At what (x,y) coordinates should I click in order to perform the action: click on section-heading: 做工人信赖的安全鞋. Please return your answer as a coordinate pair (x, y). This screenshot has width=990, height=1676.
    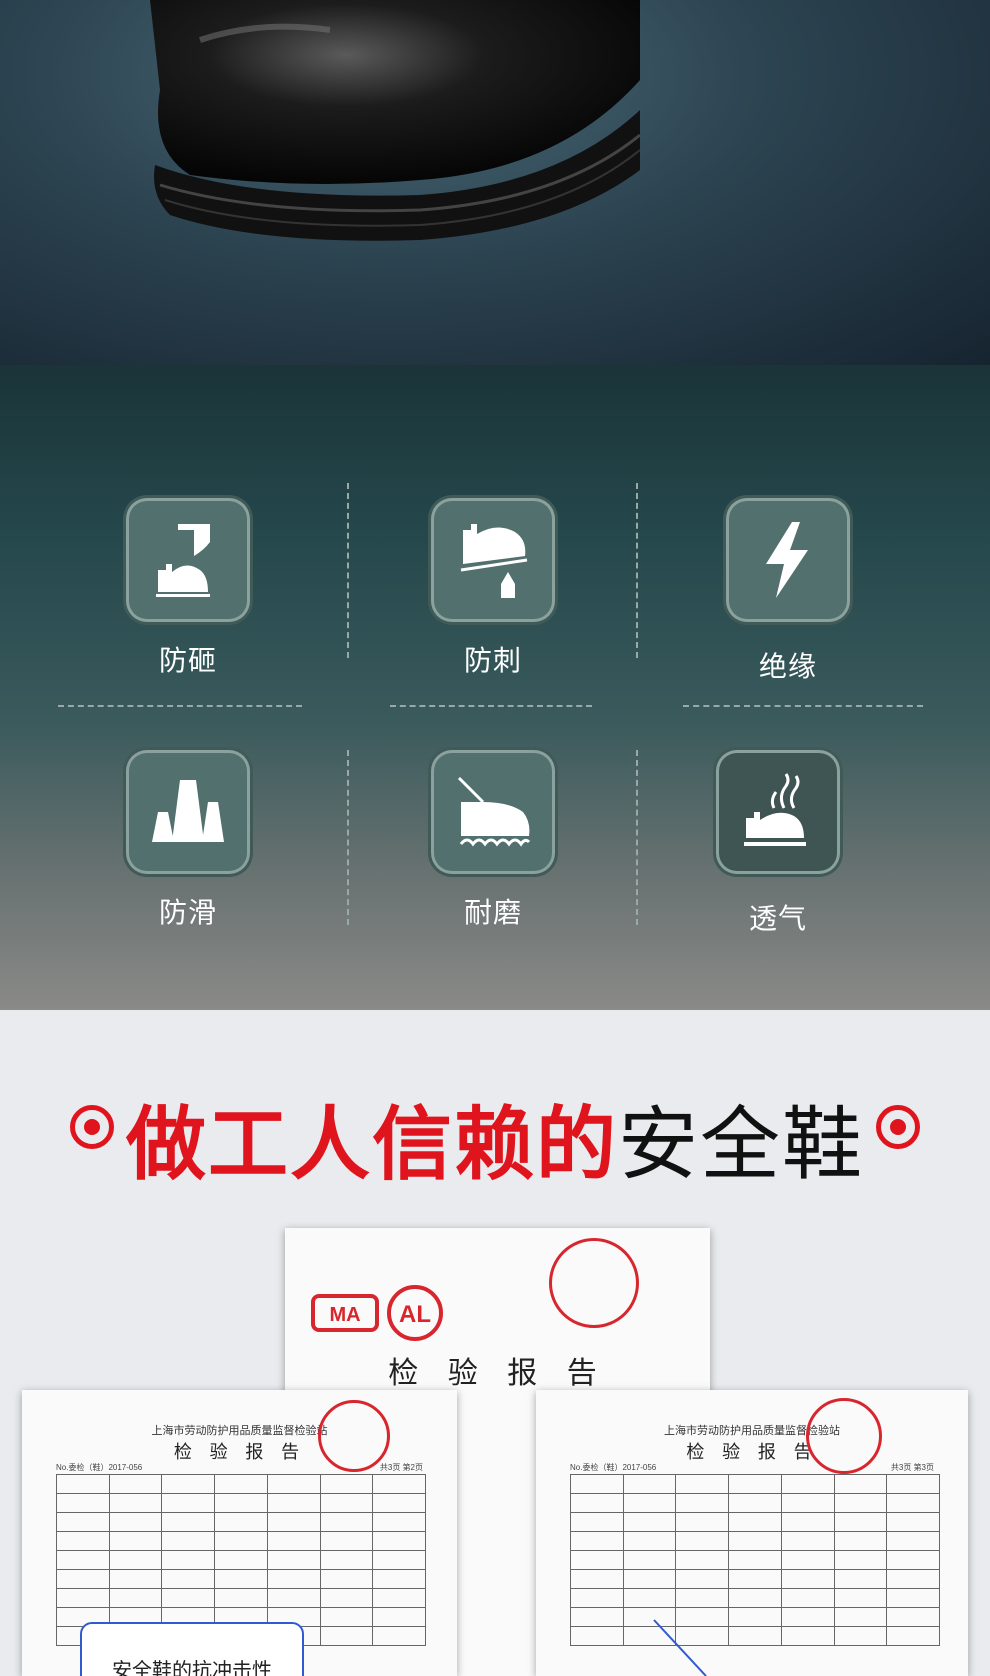
    Looking at the image, I should click on (495, 1138).